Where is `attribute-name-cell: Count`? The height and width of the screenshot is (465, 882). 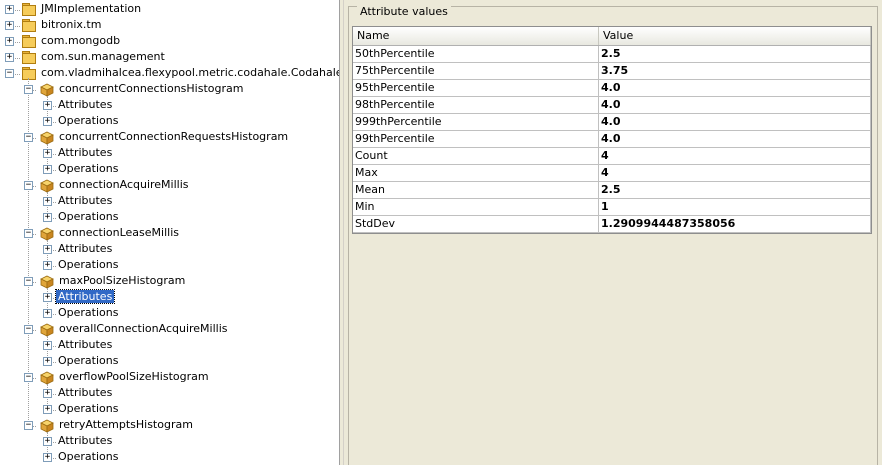 attribute-name-cell: Count is located at coordinates (476, 156).